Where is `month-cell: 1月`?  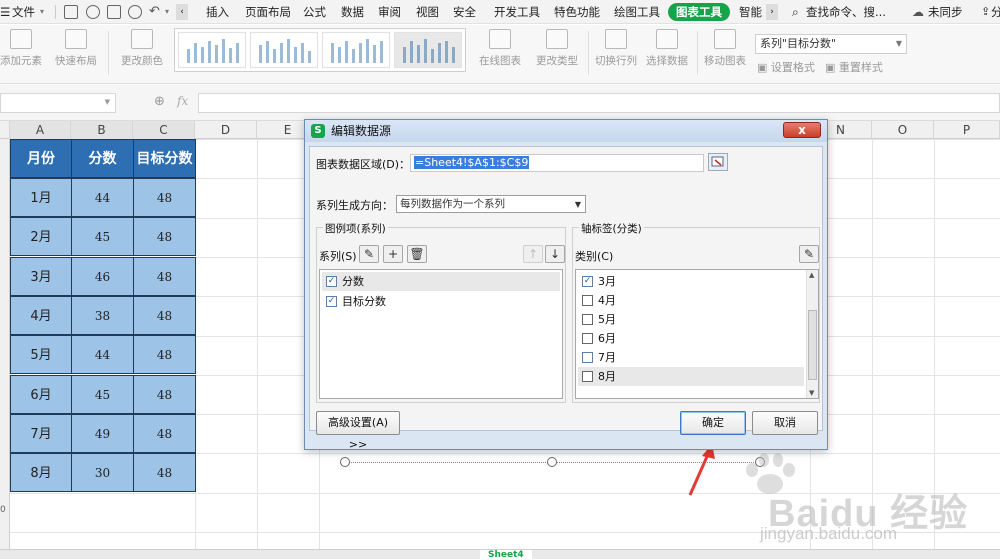 month-cell: 1月 is located at coordinates (41, 197).